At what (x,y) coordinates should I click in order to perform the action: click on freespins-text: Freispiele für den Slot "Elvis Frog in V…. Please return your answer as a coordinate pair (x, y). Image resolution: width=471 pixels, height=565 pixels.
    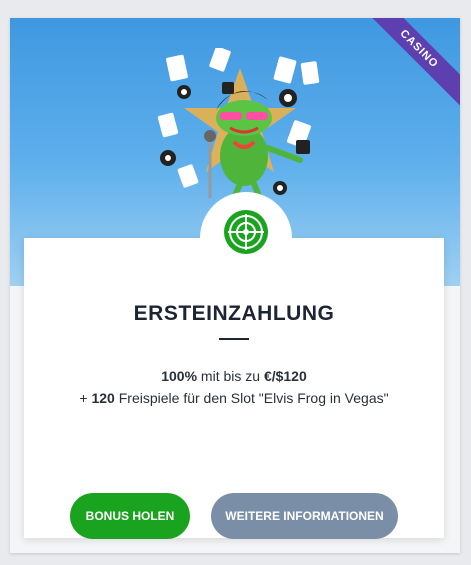
    Looking at the image, I should click on (251, 398).